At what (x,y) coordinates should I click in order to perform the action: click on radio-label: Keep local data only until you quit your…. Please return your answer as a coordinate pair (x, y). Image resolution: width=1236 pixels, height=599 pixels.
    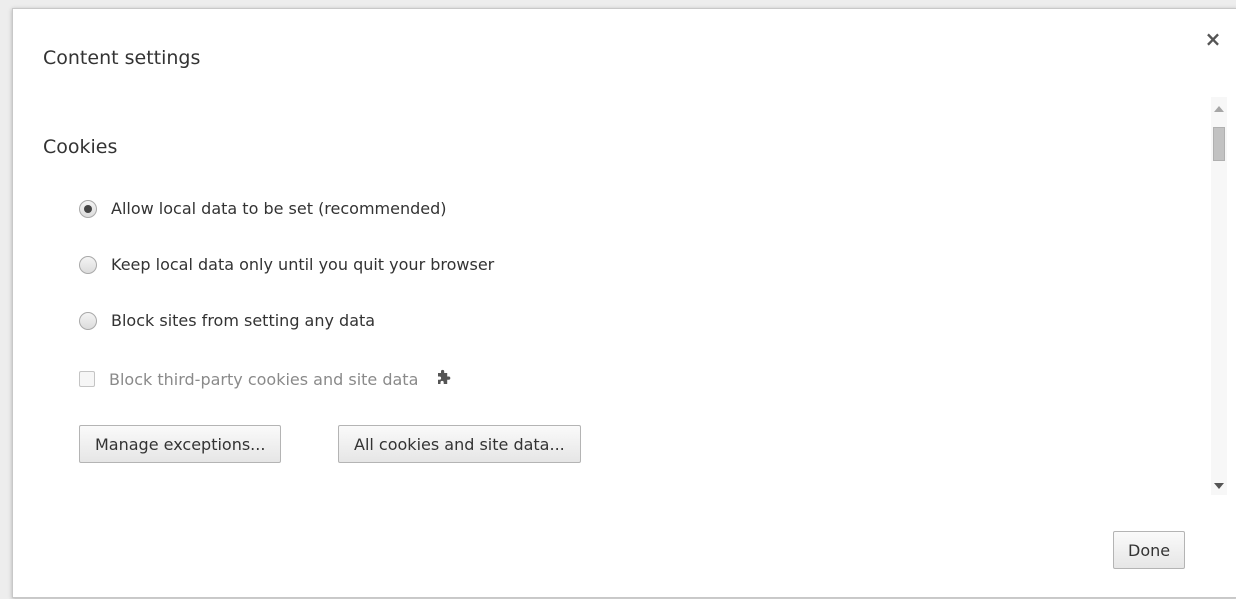
    Looking at the image, I should click on (303, 264).